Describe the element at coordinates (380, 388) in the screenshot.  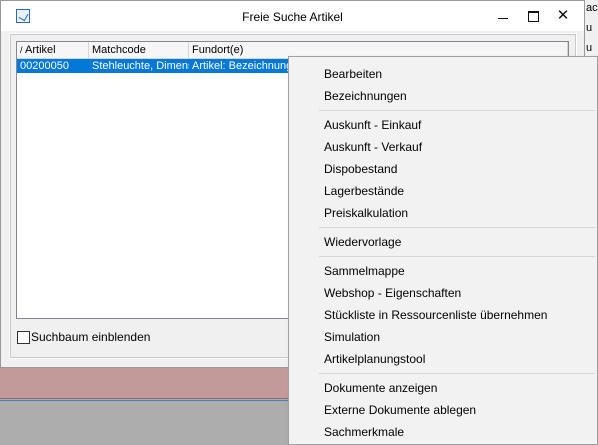
I see `menu-item-dokumente-anzeigen: Dokumente anzeigen` at that location.